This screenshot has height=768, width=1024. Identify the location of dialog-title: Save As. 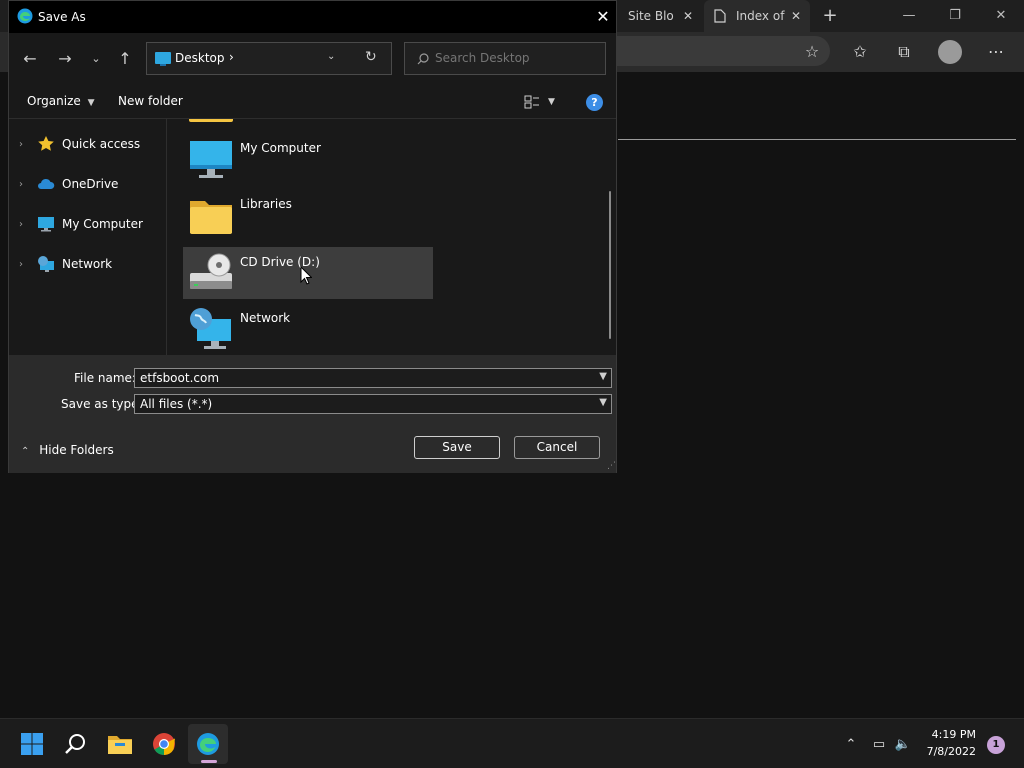
(62, 17).